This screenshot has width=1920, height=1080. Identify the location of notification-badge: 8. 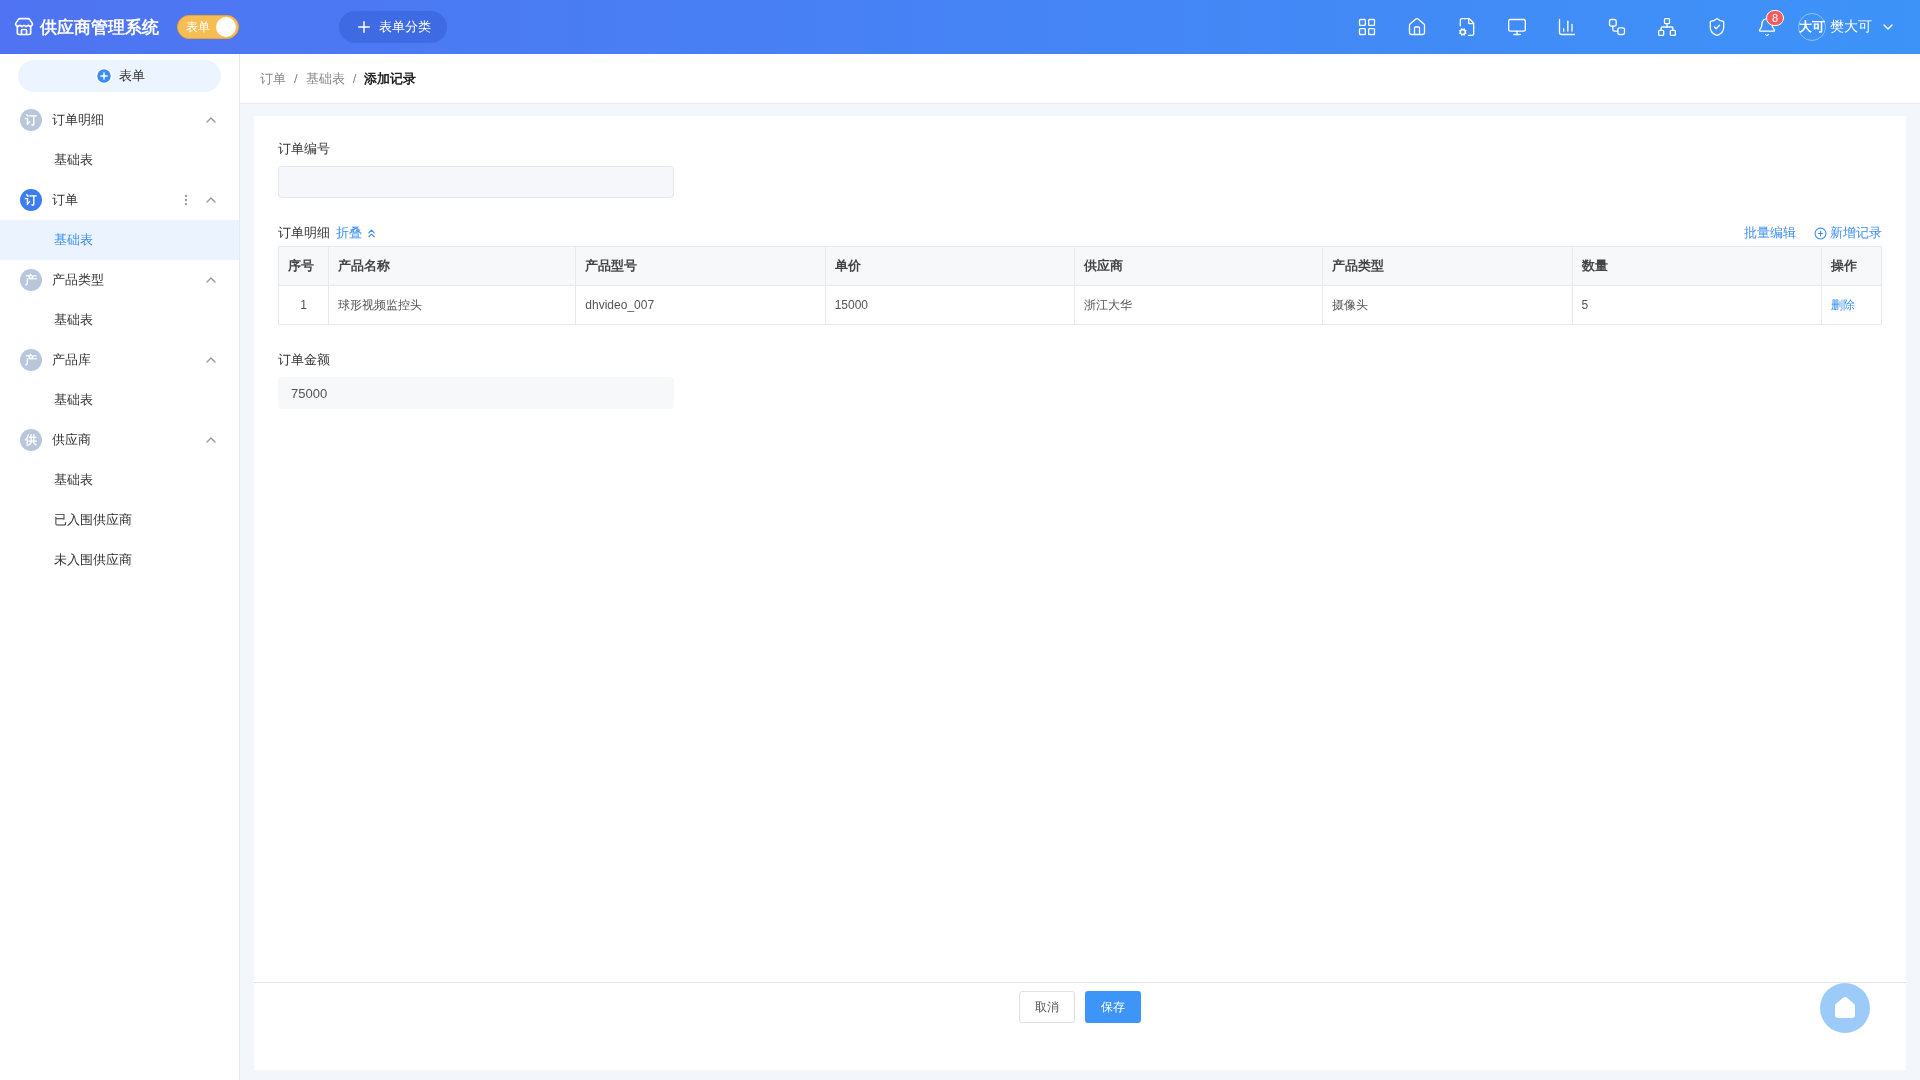
(1775, 18).